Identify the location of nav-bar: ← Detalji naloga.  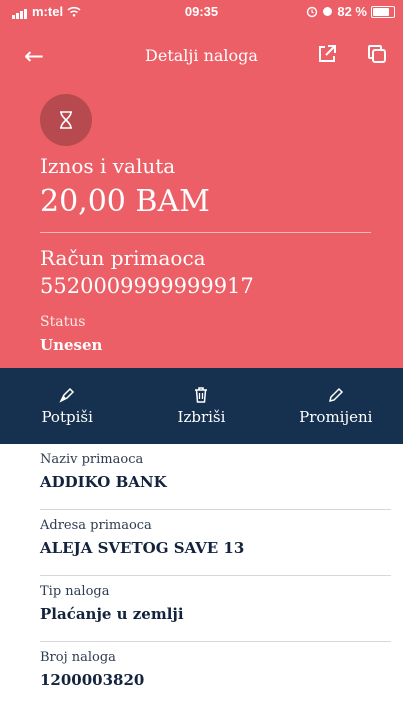
(201, 56).